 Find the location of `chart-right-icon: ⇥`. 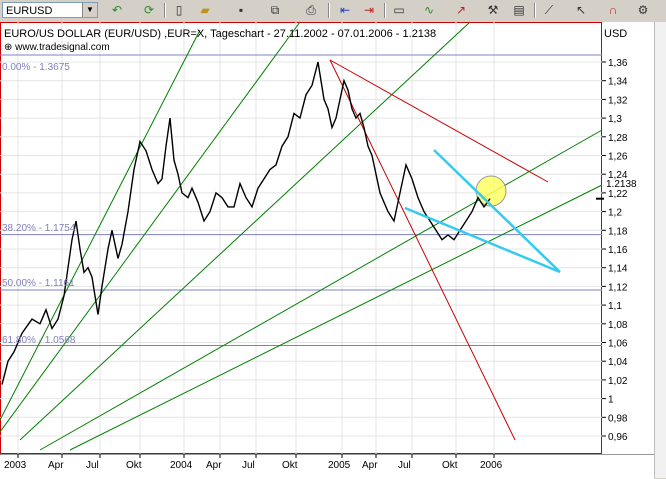

chart-right-icon: ⇥ is located at coordinates (369, 10).